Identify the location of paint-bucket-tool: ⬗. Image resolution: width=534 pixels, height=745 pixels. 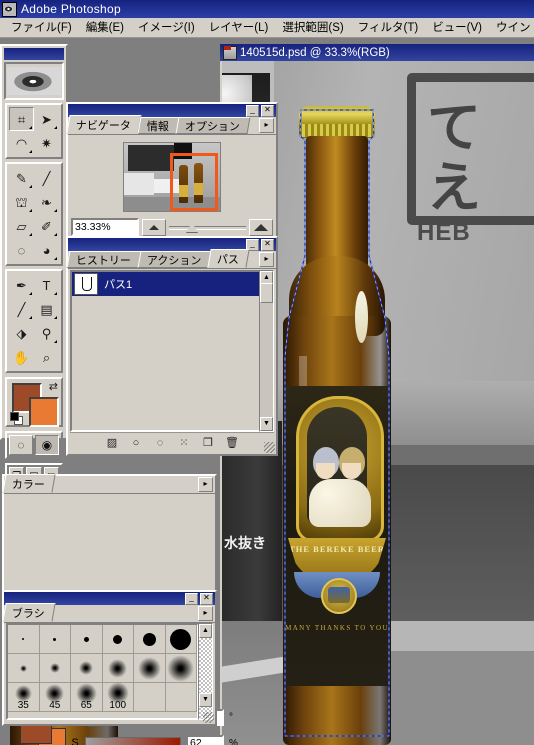
(21, 333).